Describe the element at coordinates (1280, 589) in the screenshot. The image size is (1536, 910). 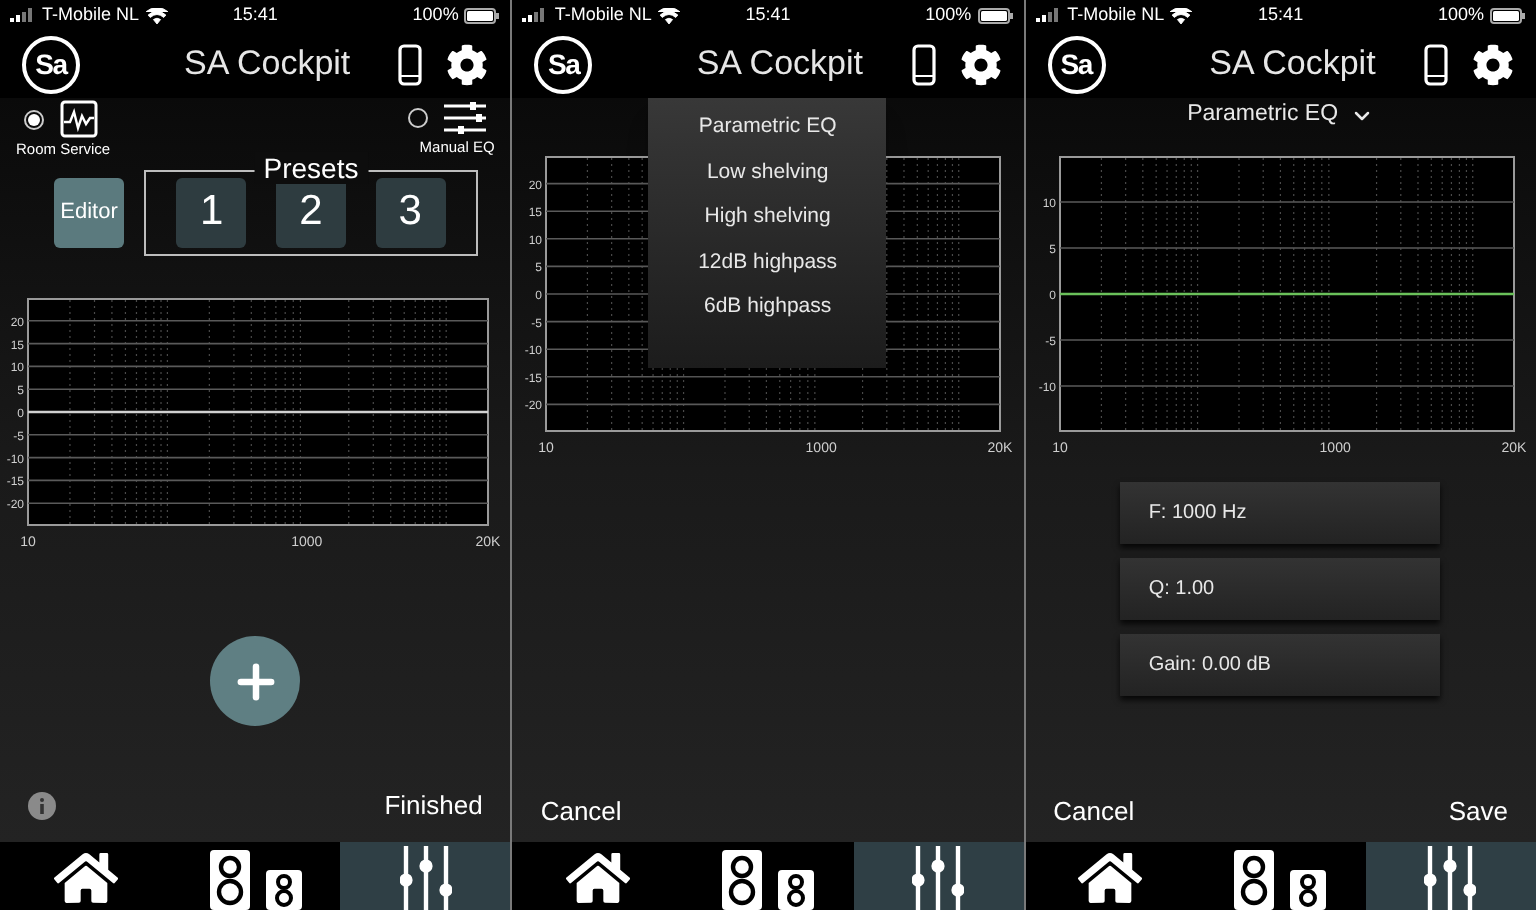
I see `parameter-field: Q: 1.00` at that location.